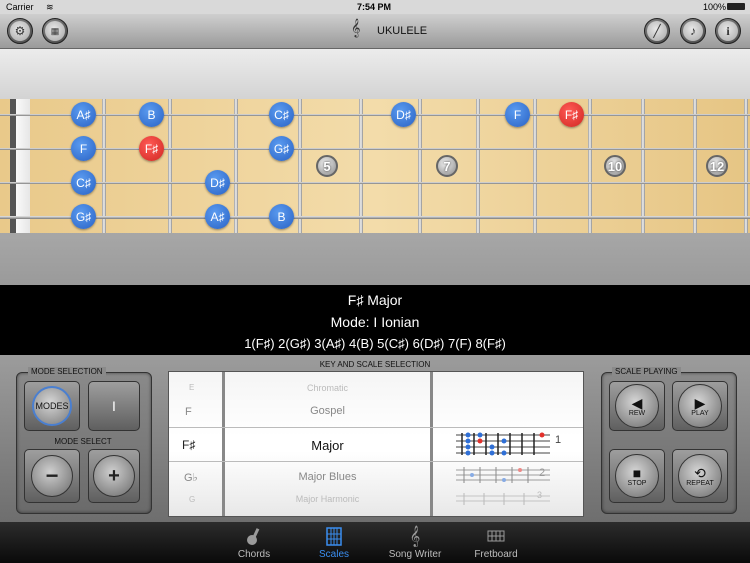  What do you see at coordinates (333, 554) in the screenshot?
I see `tab-label: Scales` at bounding box center [333, 554].